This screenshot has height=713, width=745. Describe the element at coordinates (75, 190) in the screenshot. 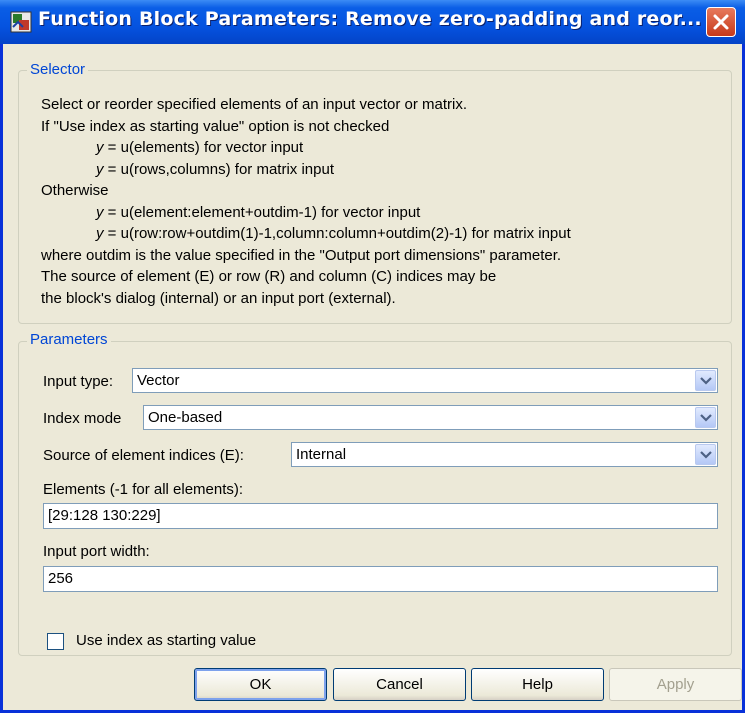

I see `description-line: Otherwise` at that location.